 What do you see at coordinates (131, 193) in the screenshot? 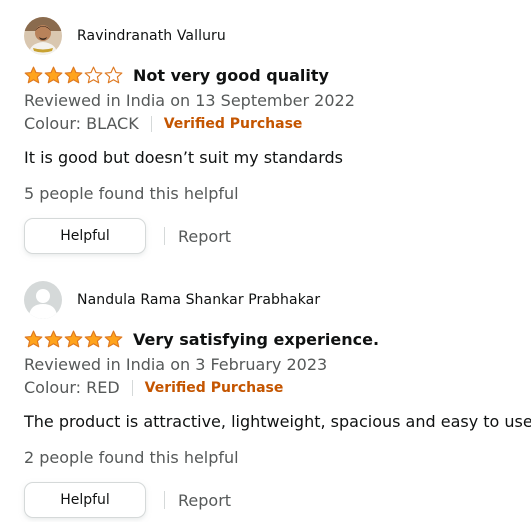
I see `helpful-count: 5 people found this helpful` at bounding box center [131, 193].